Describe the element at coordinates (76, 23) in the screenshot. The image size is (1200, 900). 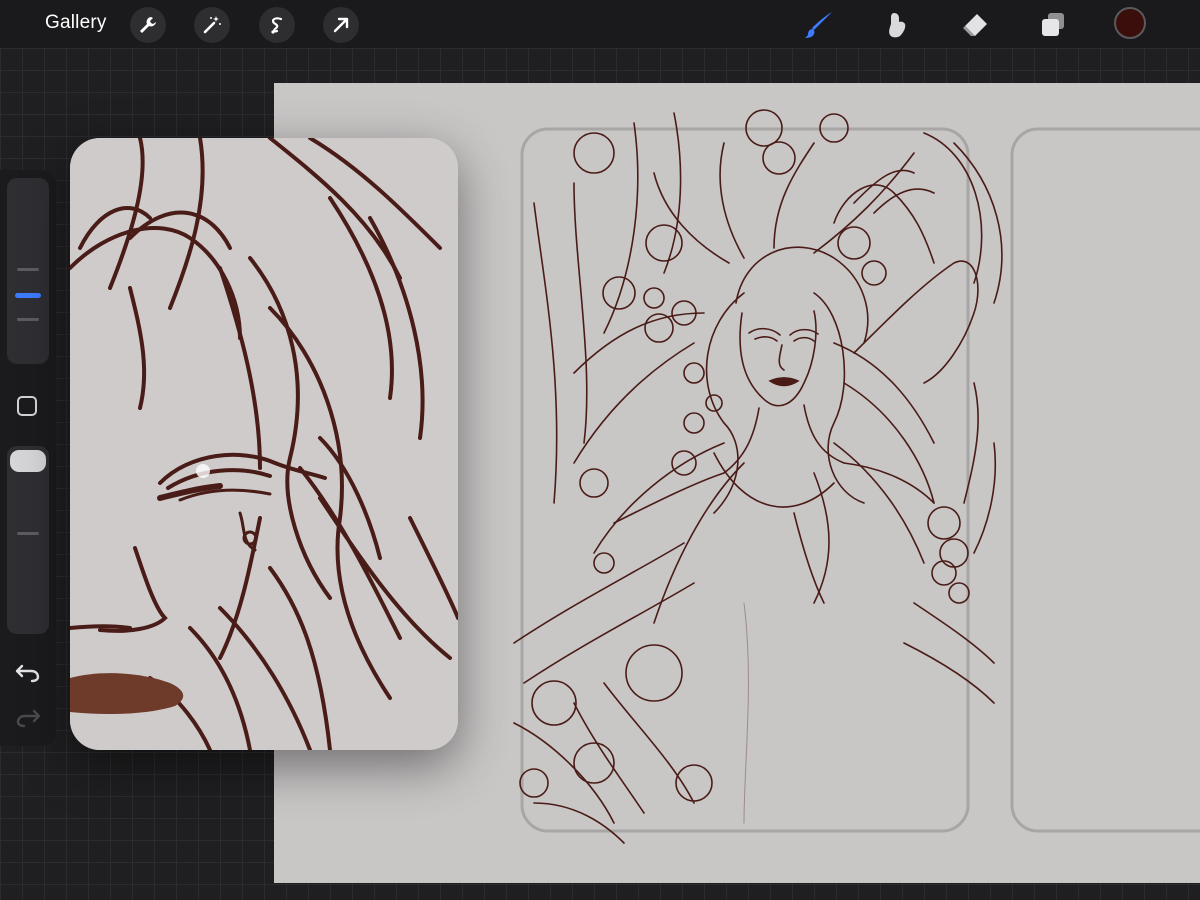
I see `gallery-button: Gallery` at that location.